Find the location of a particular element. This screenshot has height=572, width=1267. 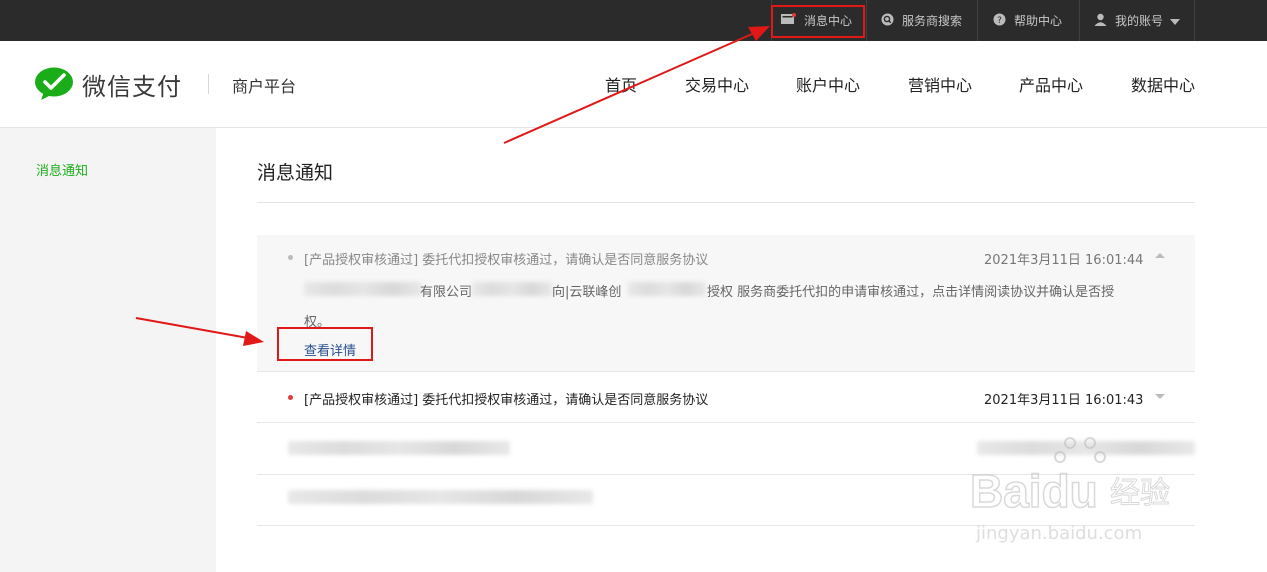

svg-text: 经验 is located at coordinates (1140, 493).